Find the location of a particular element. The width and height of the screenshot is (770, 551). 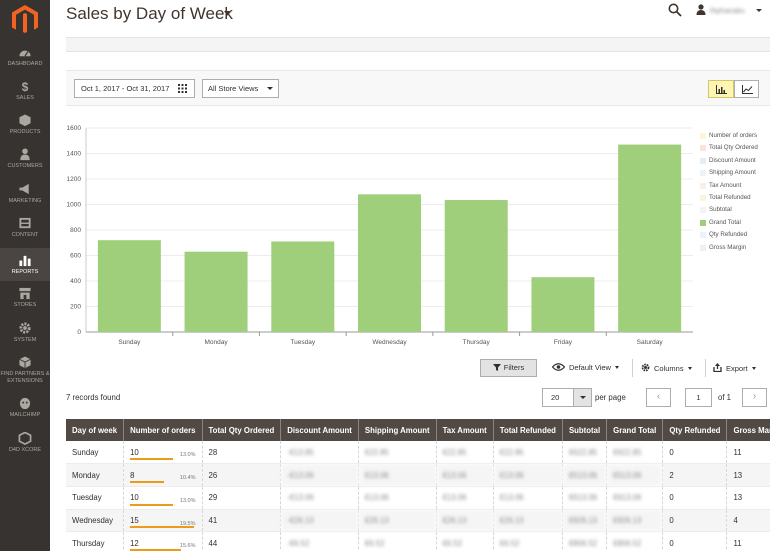

dollar-icon: $ is located at coordinates (25, 87).